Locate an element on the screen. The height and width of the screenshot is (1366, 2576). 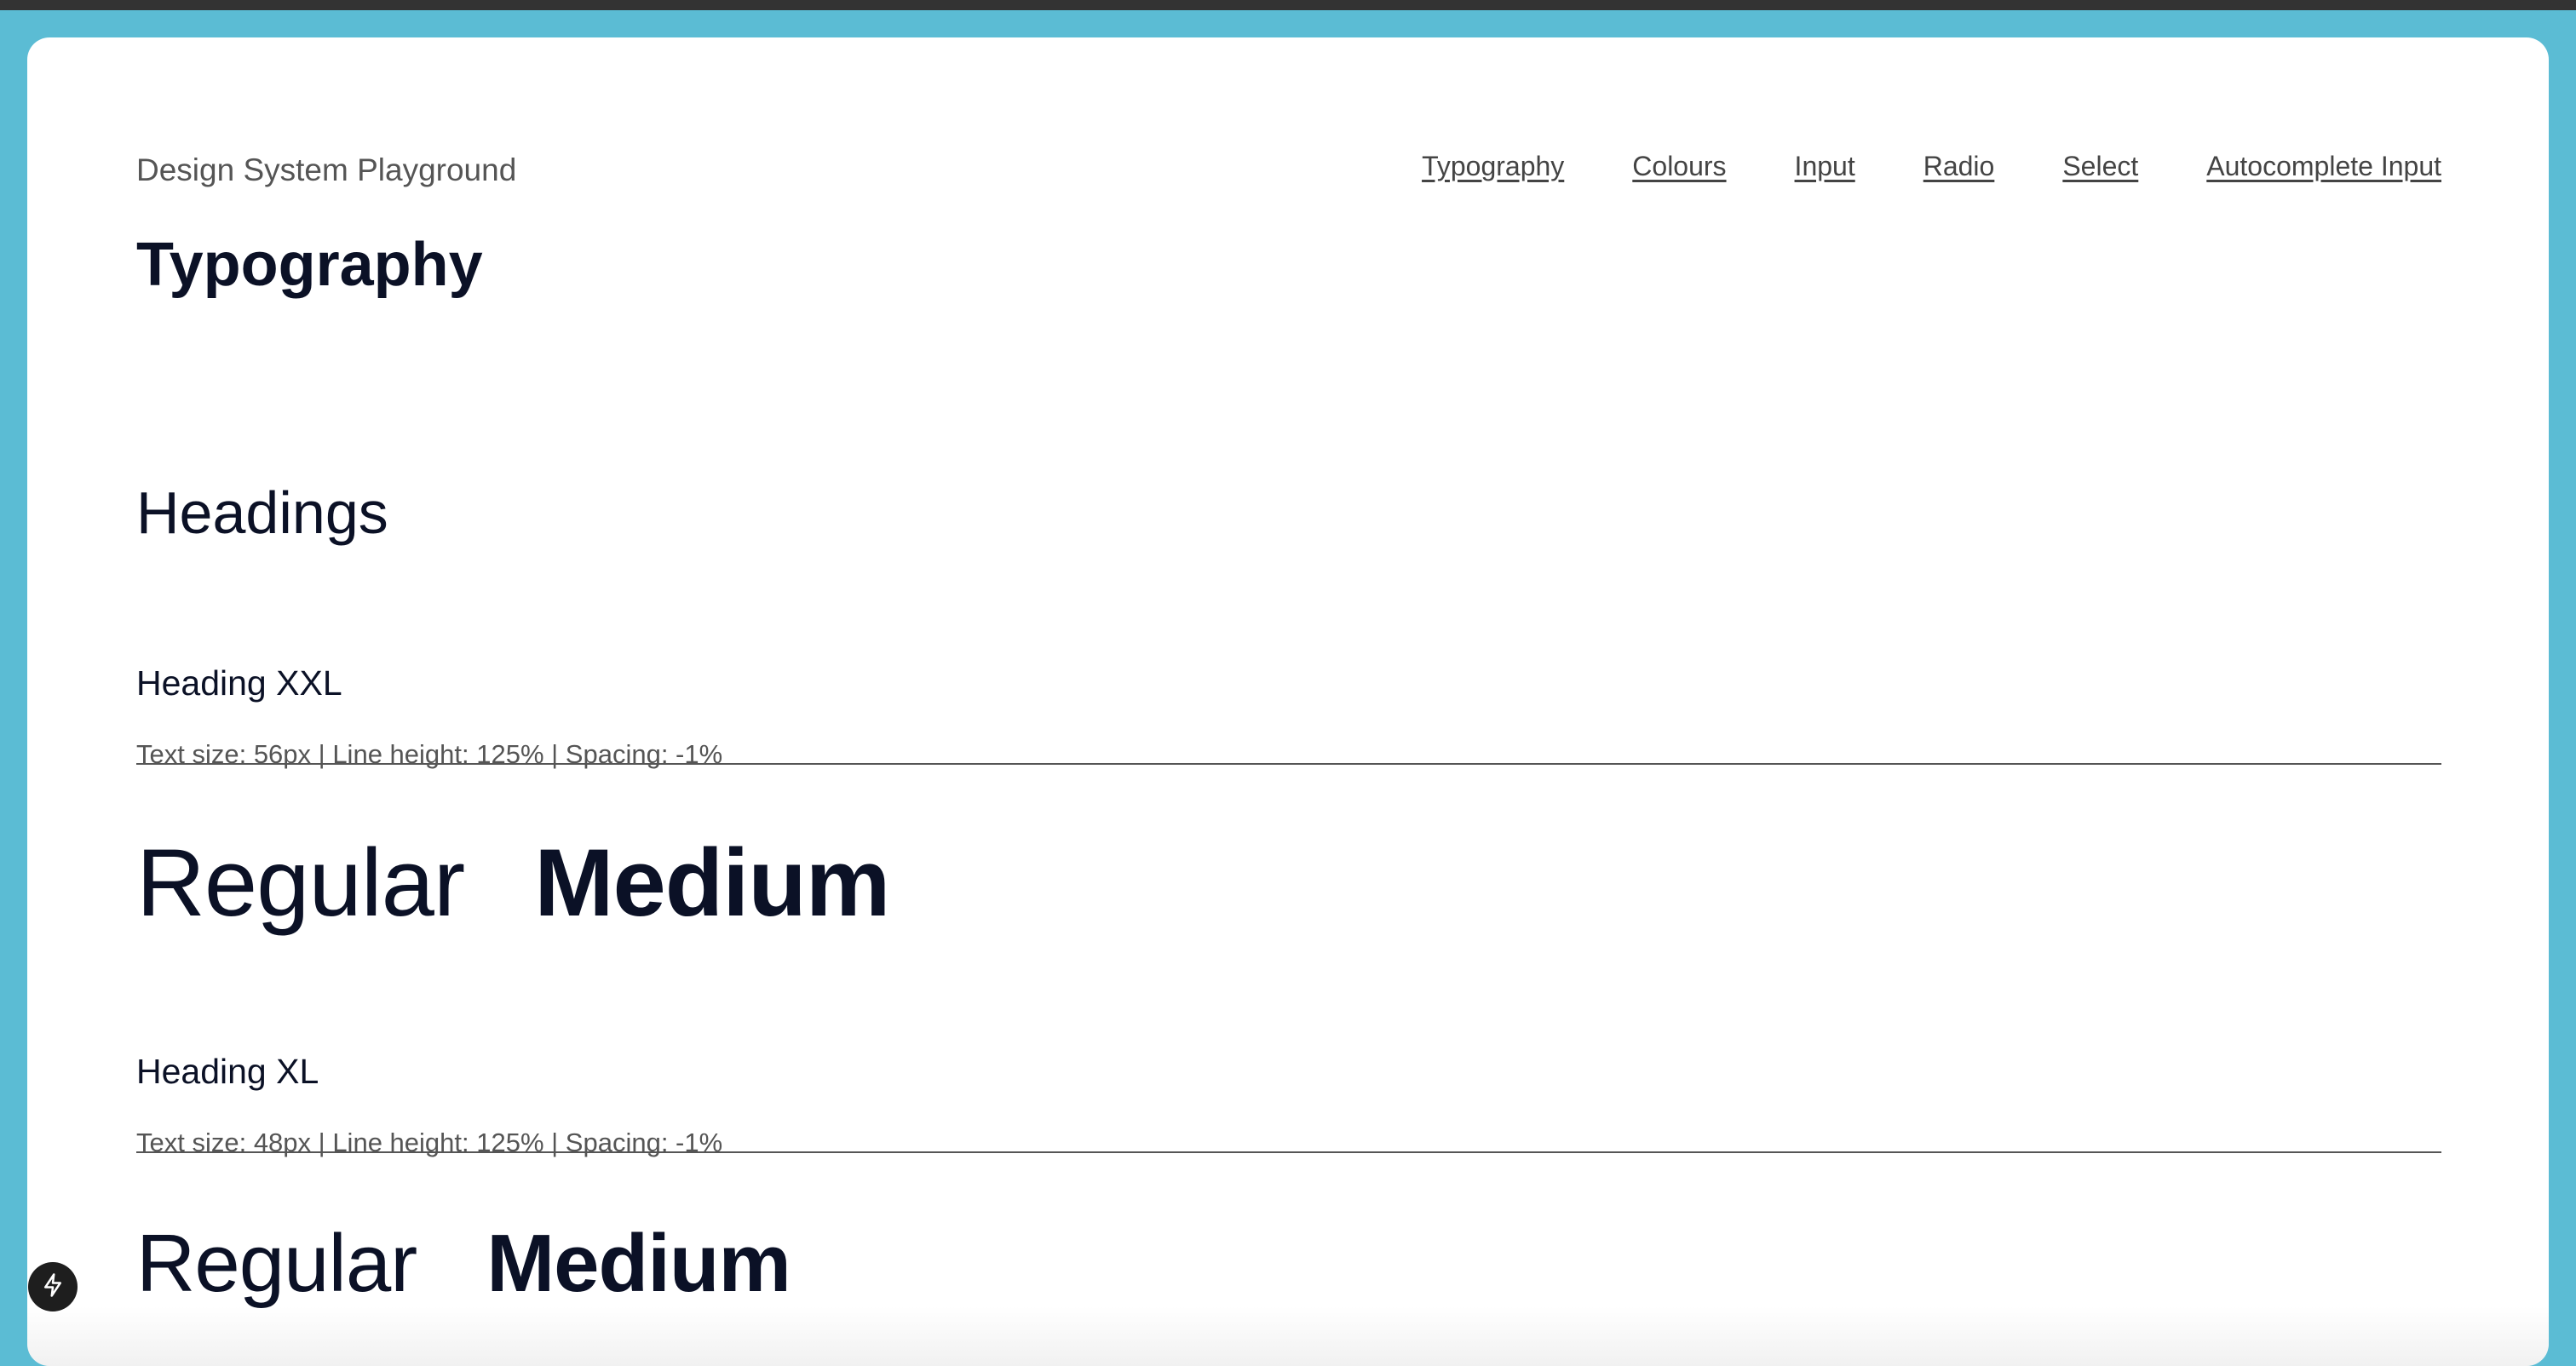
heading-xl-divider is located at coordinates (1288, 1152).